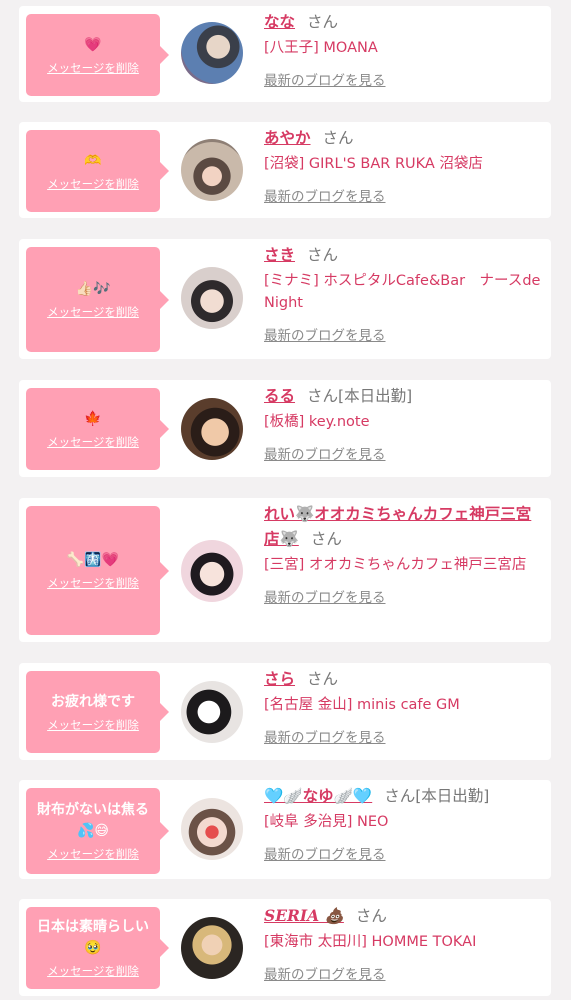 The width and height of the screenshot is (571, 1000). Describe the element at coordinates (97, 55) in the screenshot. I see `message-bubble: 💗 メッセージを削除` at that location.